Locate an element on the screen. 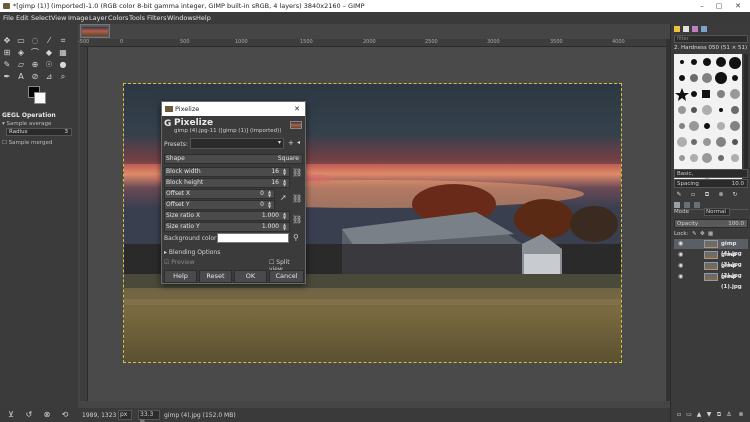 This screenshot has width=750, height=422. block-height-slider: Block height 16 ▲ ▼ is located at coordinates (227, 183).